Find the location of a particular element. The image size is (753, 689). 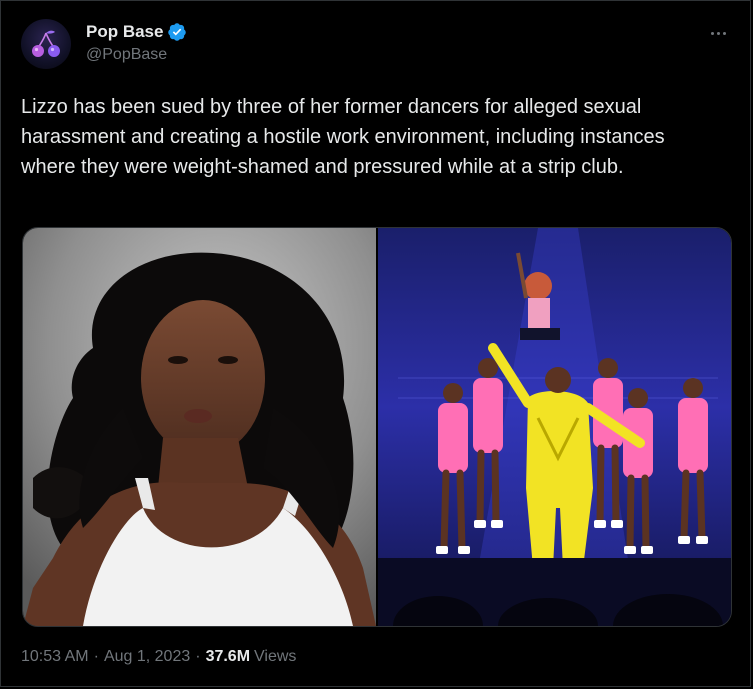

cherry-logo-icon is located at coordinates (46, 43).